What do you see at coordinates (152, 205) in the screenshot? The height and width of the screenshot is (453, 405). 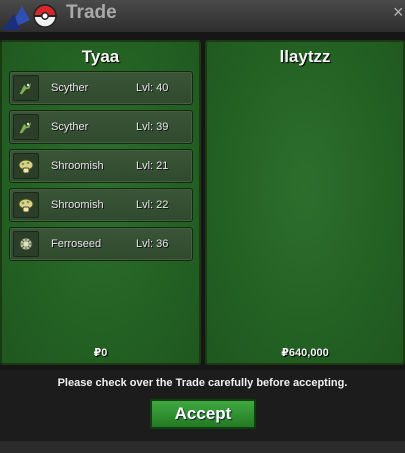 I see `pokemon-level: Lvl: 22` at bounding box center [152, 205].